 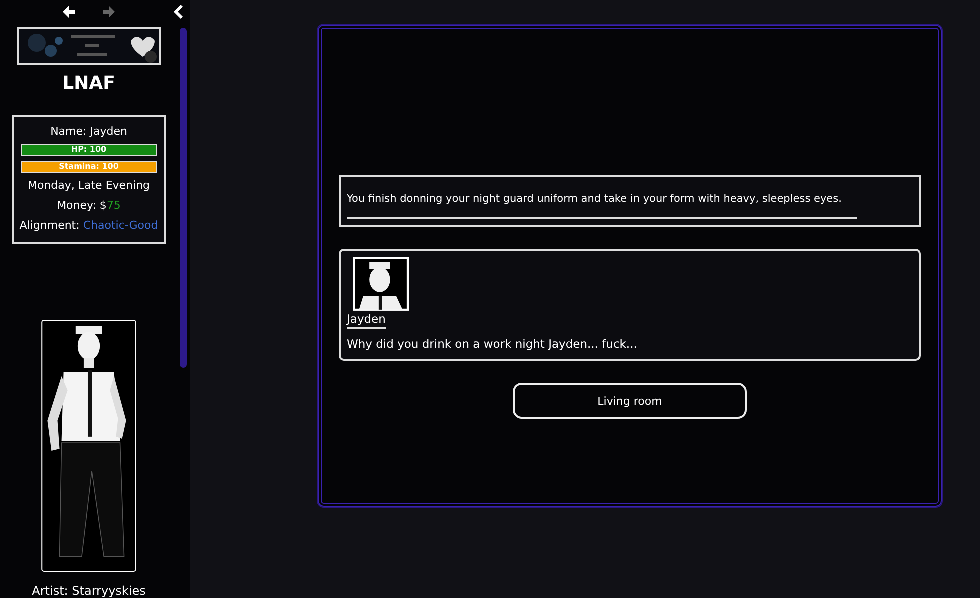 What do you see at coordinates (630, 401) in the screenshot?
I see `passage-link-button: Living room` at bounding box center [630, 401].